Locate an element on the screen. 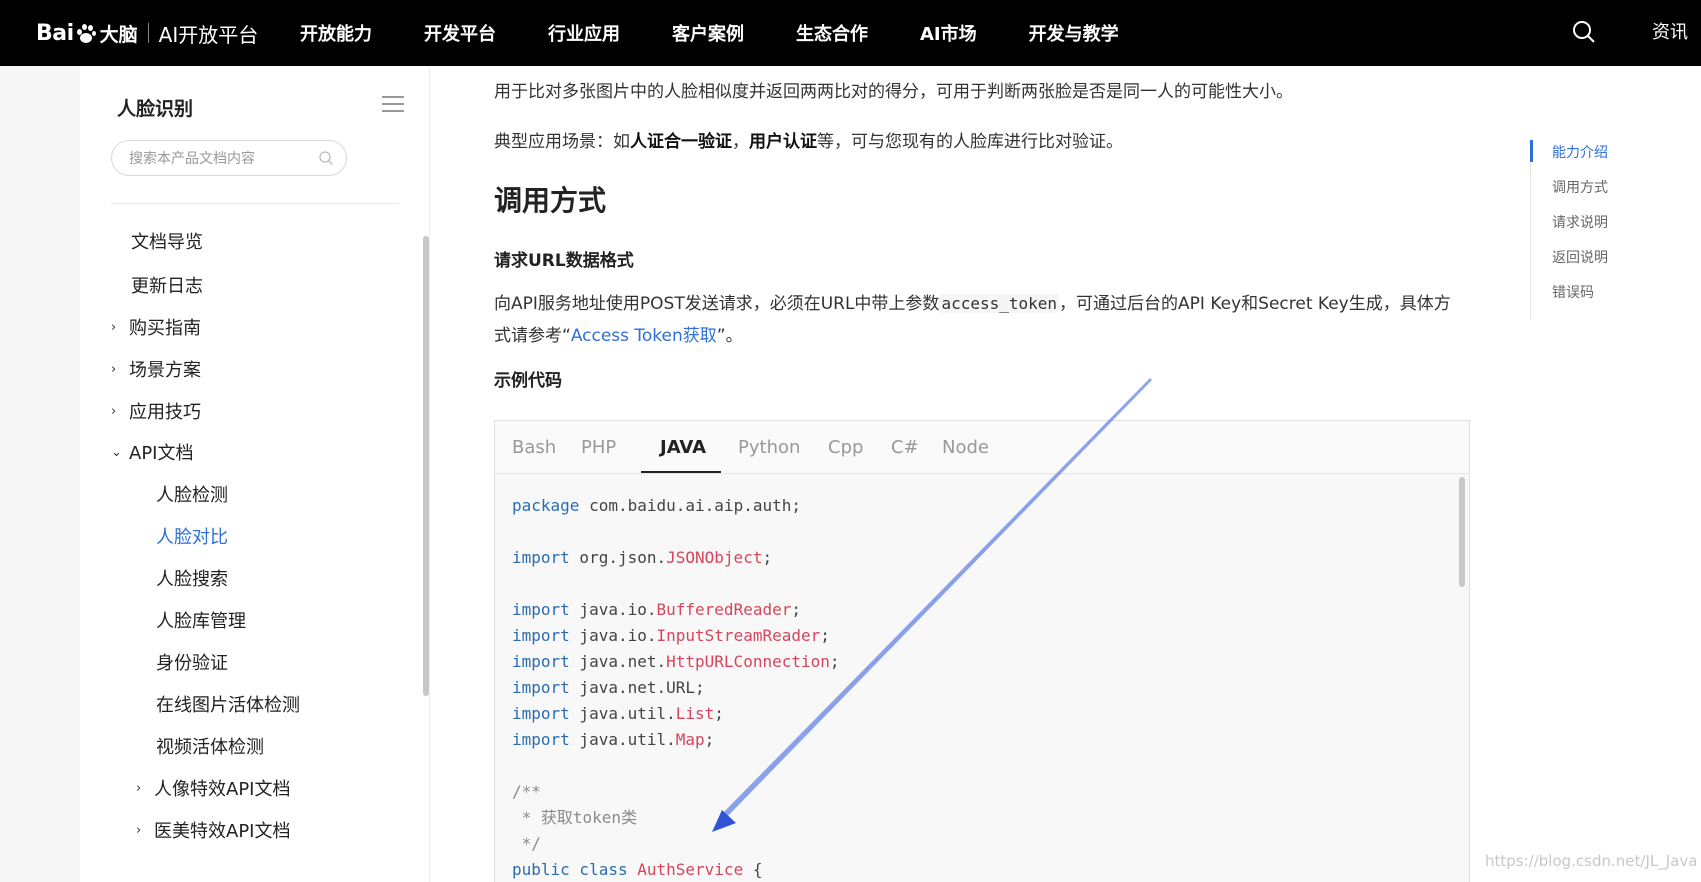 This screenshot has width=1701, height=882. sidebar-item-doc-guide: 文档导览 is located at coordinates (167, 241).